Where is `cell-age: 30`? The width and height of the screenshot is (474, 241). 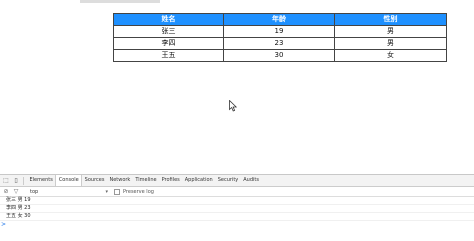
cell-age: 30 is located at coordinates (279, 55).